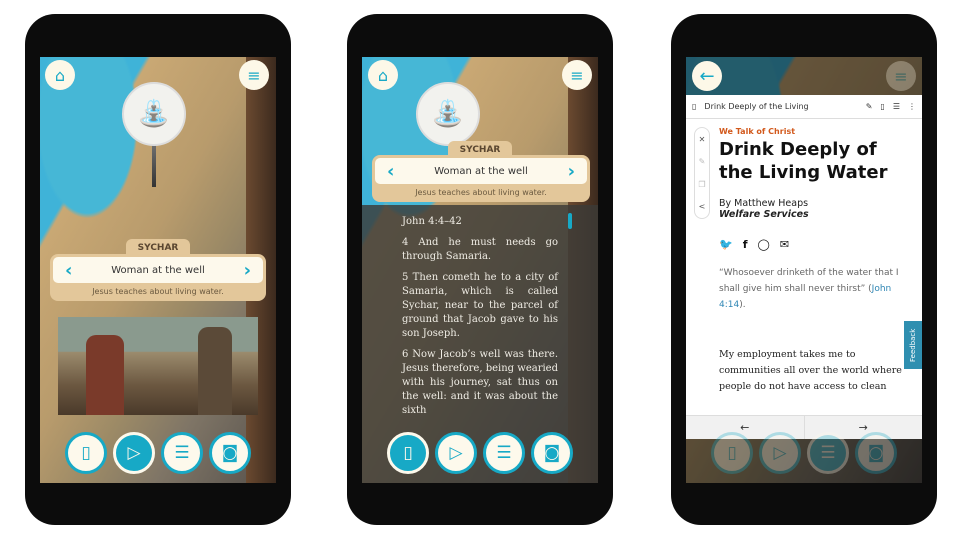  I want to click on share-links: 🐦 f ◯ ✉, so click(814, 244).